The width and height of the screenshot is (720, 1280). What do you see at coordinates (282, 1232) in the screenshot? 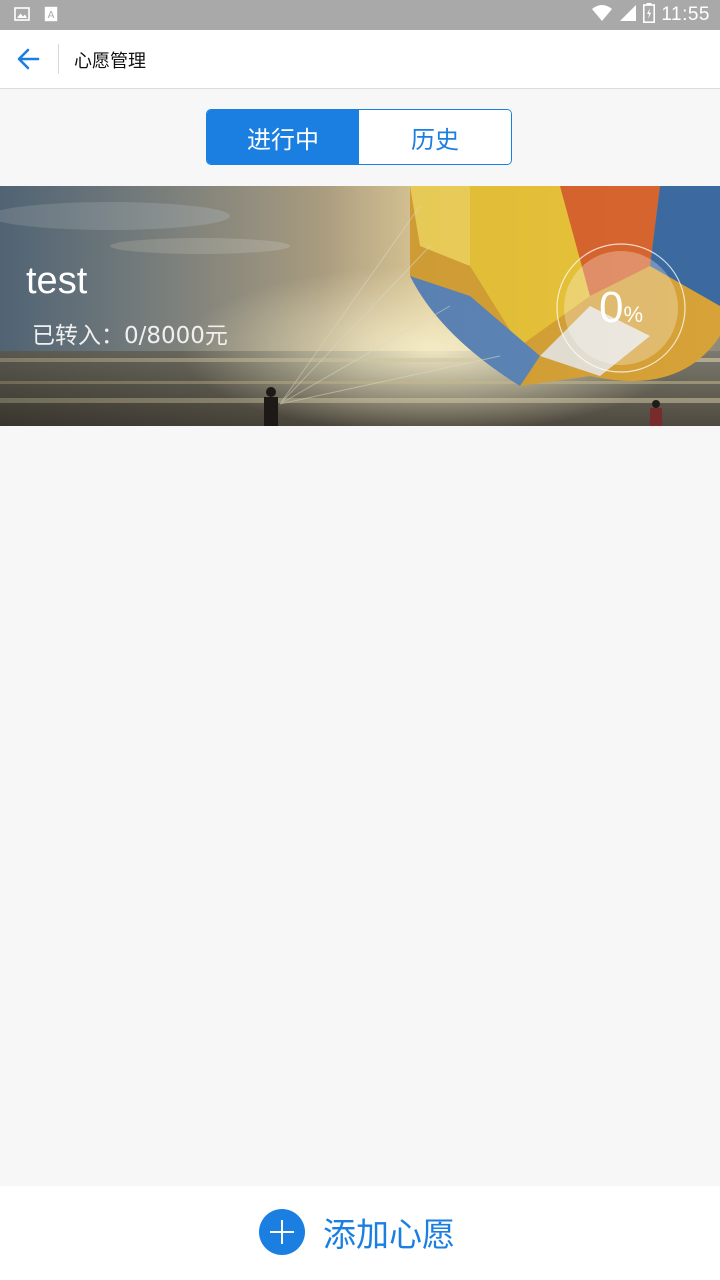
I see `plus-icon` at bounding box center [282, 1232].